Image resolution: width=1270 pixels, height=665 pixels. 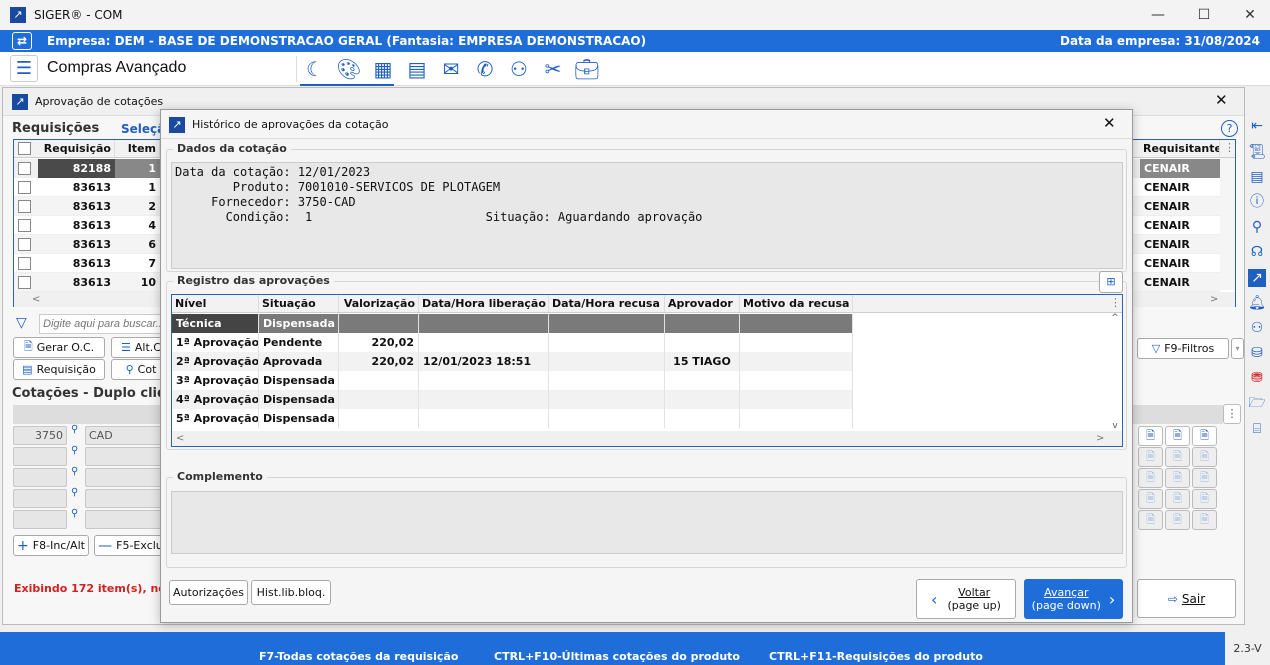 I want to click on shortcut-f7: F7-Todas cotações da requisição, so click(x=358, y=656).